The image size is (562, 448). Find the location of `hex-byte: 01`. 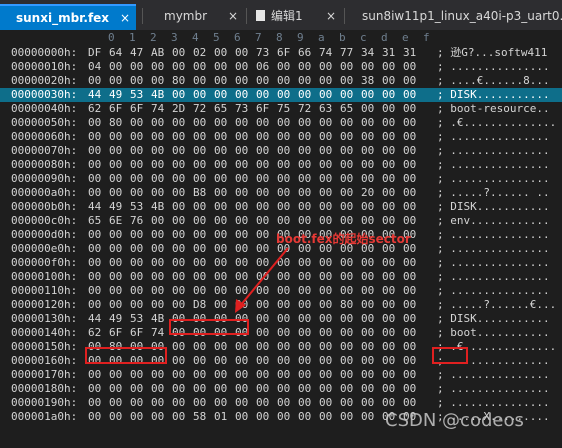

hex-byte: 01 is located at coordinates (220, 417).